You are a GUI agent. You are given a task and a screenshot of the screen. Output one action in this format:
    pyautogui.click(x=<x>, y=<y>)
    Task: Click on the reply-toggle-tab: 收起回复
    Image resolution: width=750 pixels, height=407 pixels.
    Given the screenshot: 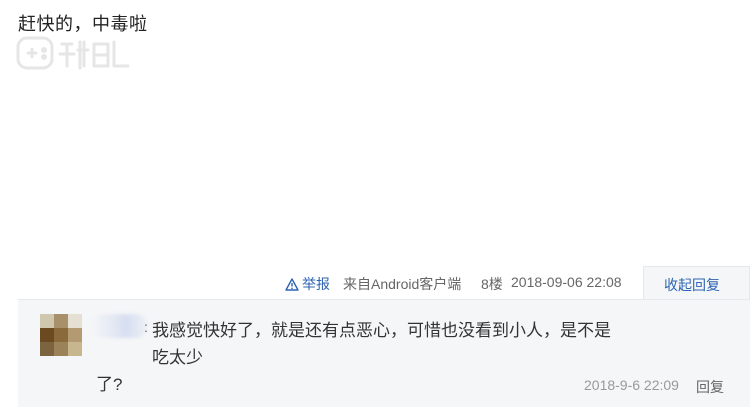 What is the action you would take?
    pyautogui.click(x=696, y=283)
    